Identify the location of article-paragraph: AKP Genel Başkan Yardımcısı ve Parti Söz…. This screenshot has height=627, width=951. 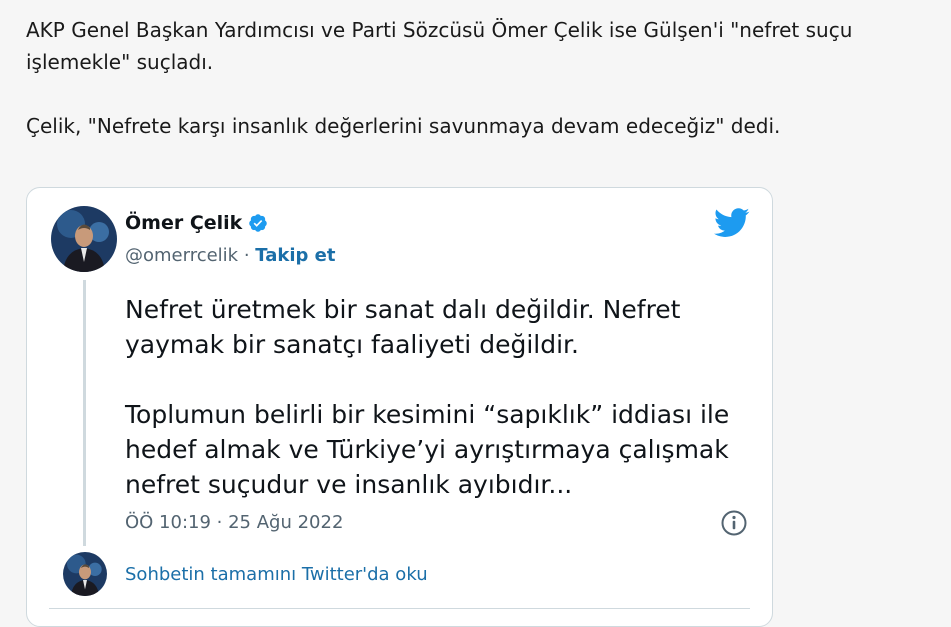
(439, 46).